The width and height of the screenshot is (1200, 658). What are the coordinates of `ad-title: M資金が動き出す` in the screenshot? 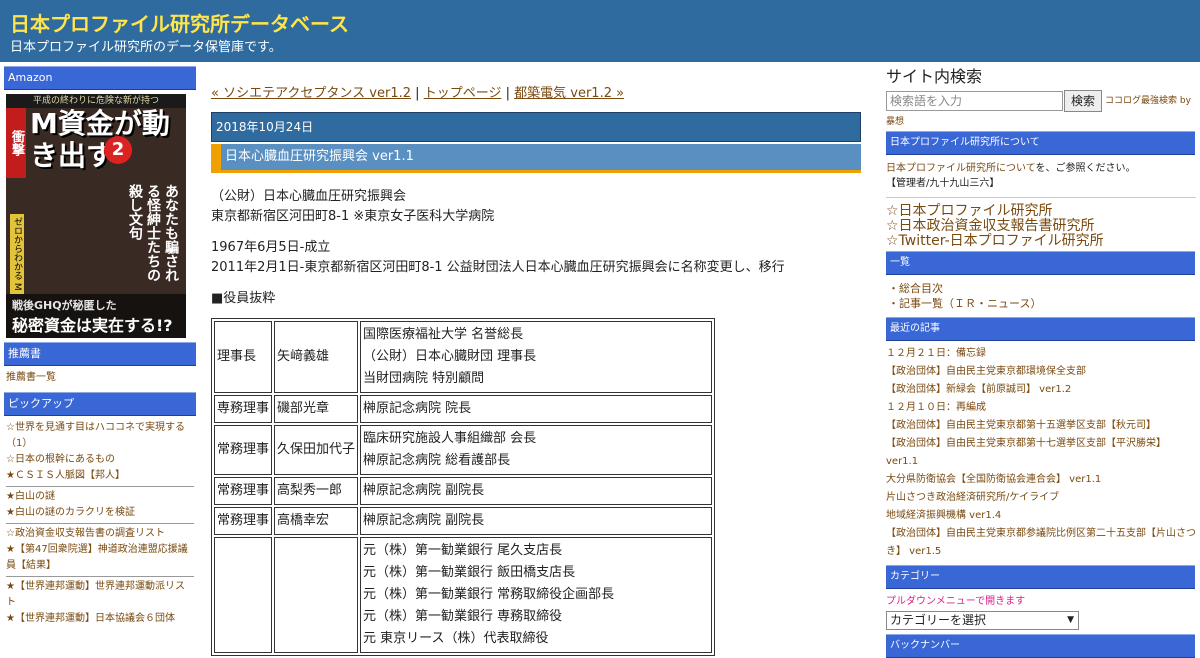 It's located at (100, 139).